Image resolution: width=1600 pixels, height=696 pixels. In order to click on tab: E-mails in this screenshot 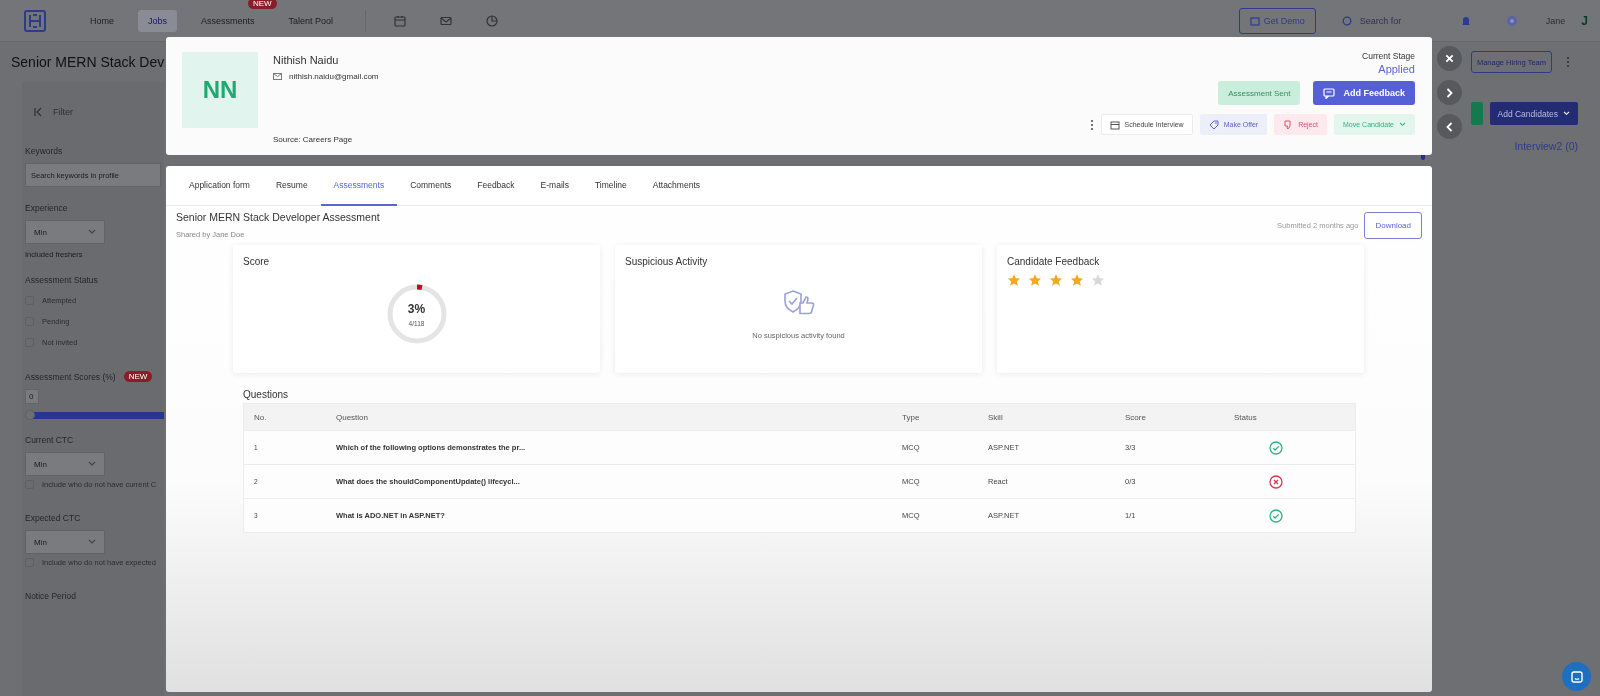, I will do `click(554, 186)`.